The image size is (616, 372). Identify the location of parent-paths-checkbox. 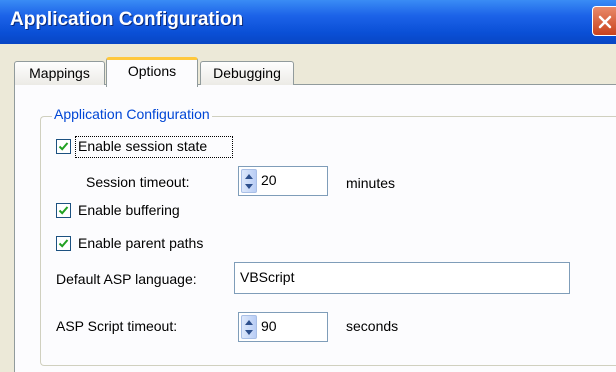
(63, 243).